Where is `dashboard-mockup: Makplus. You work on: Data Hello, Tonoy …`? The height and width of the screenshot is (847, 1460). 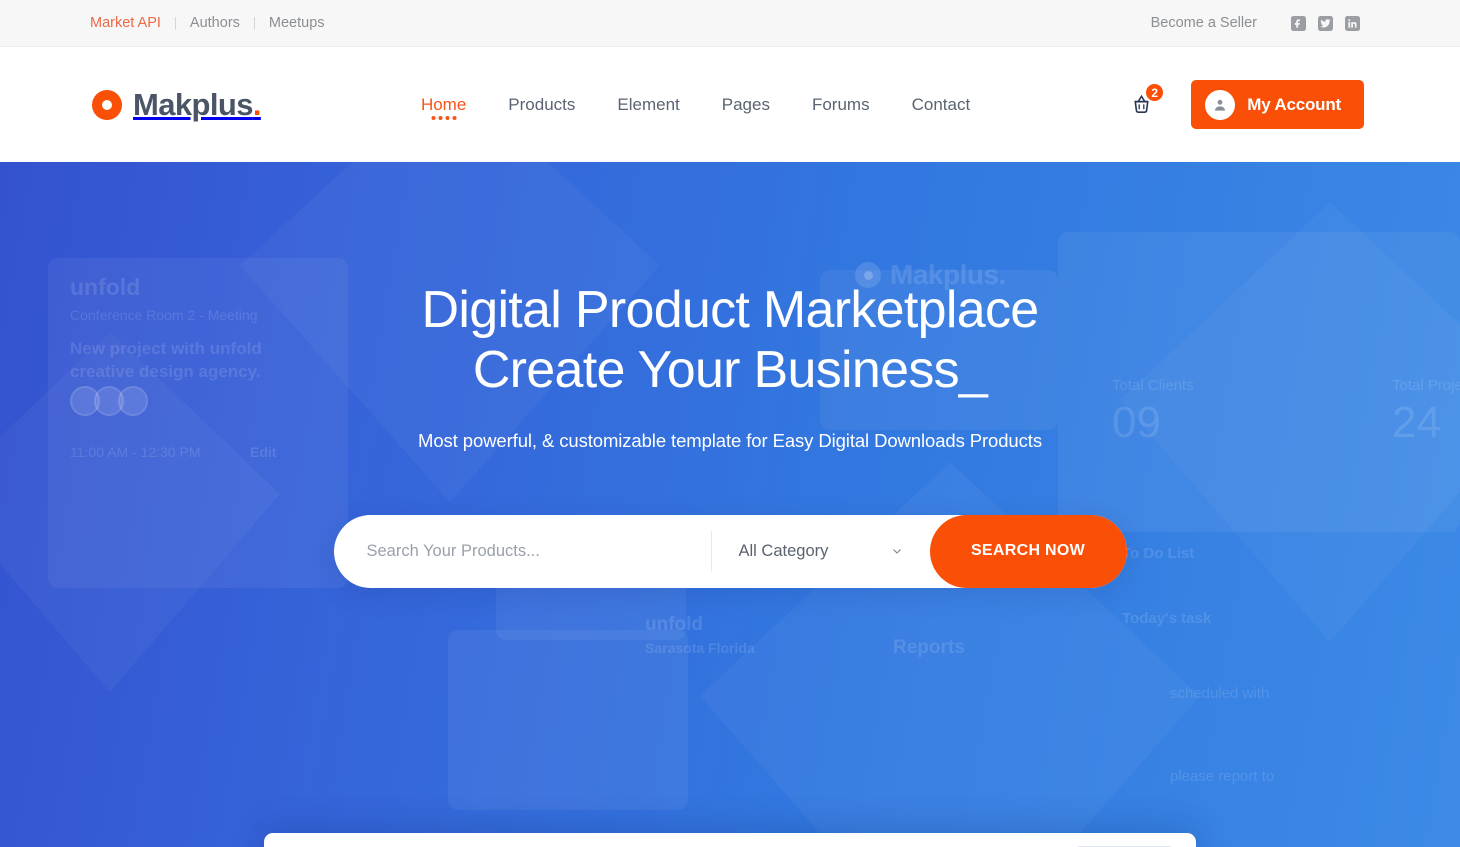
dashboard-mockup: Makplus. You work on: Data Hello, Tonoy … is located at coordinates (730, 840).